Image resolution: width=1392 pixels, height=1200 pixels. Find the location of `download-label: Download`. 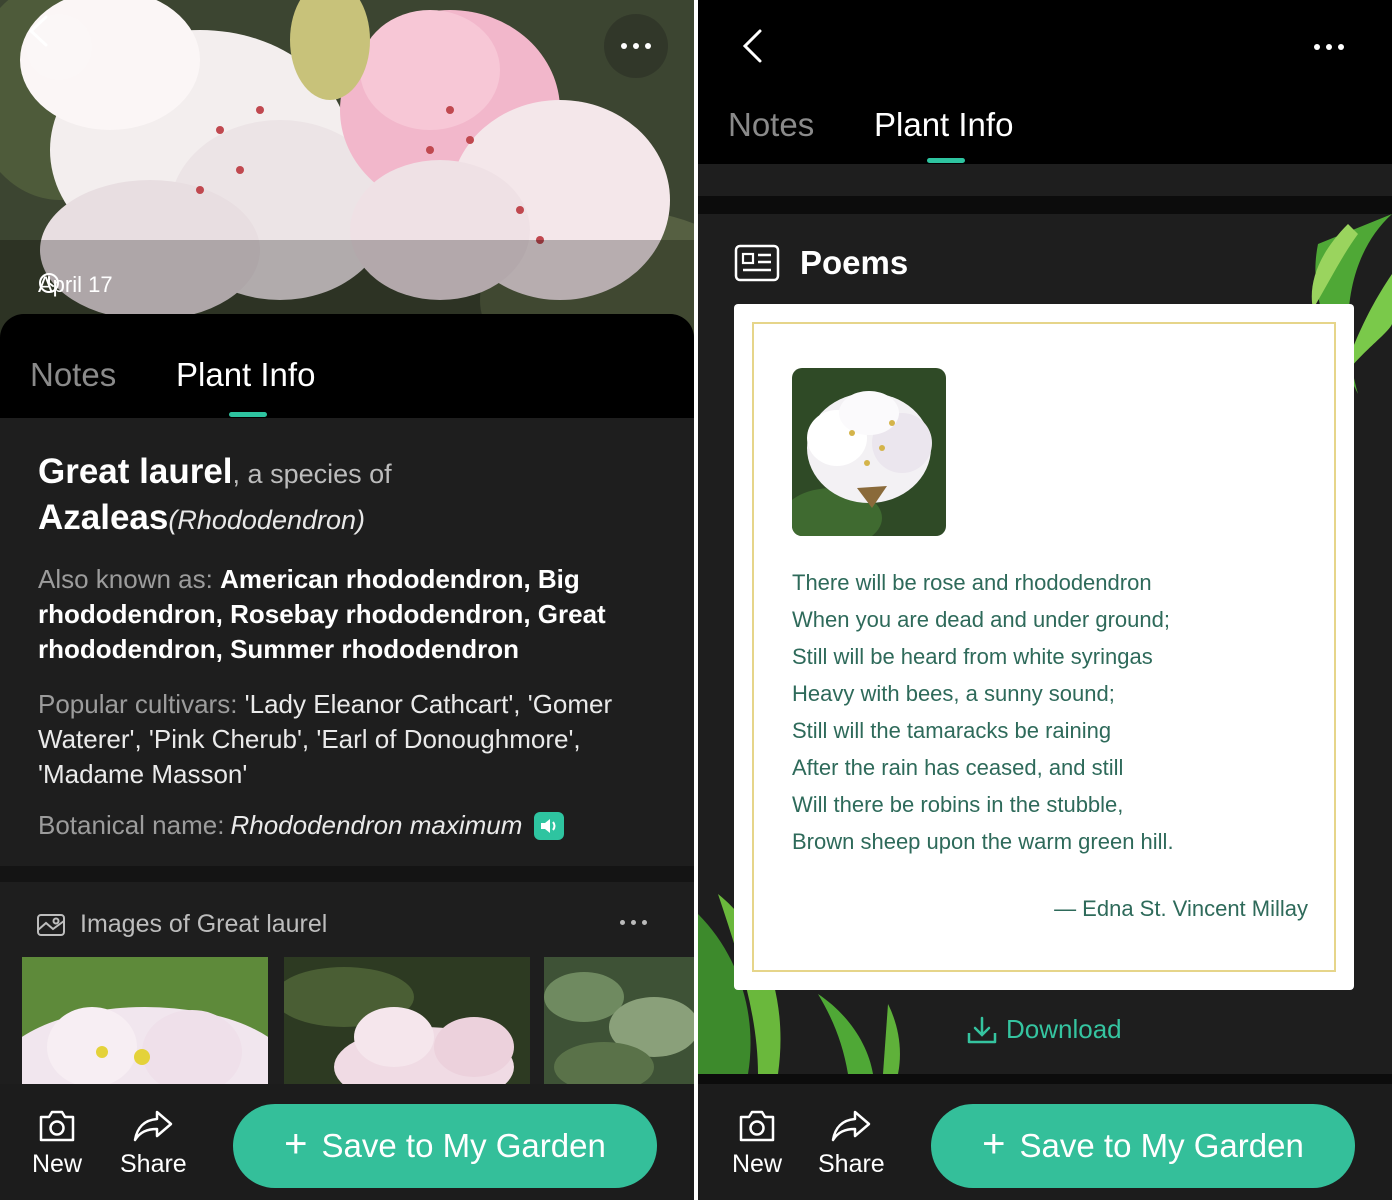

download-label: Download is located at coordinates (1064, 1029).